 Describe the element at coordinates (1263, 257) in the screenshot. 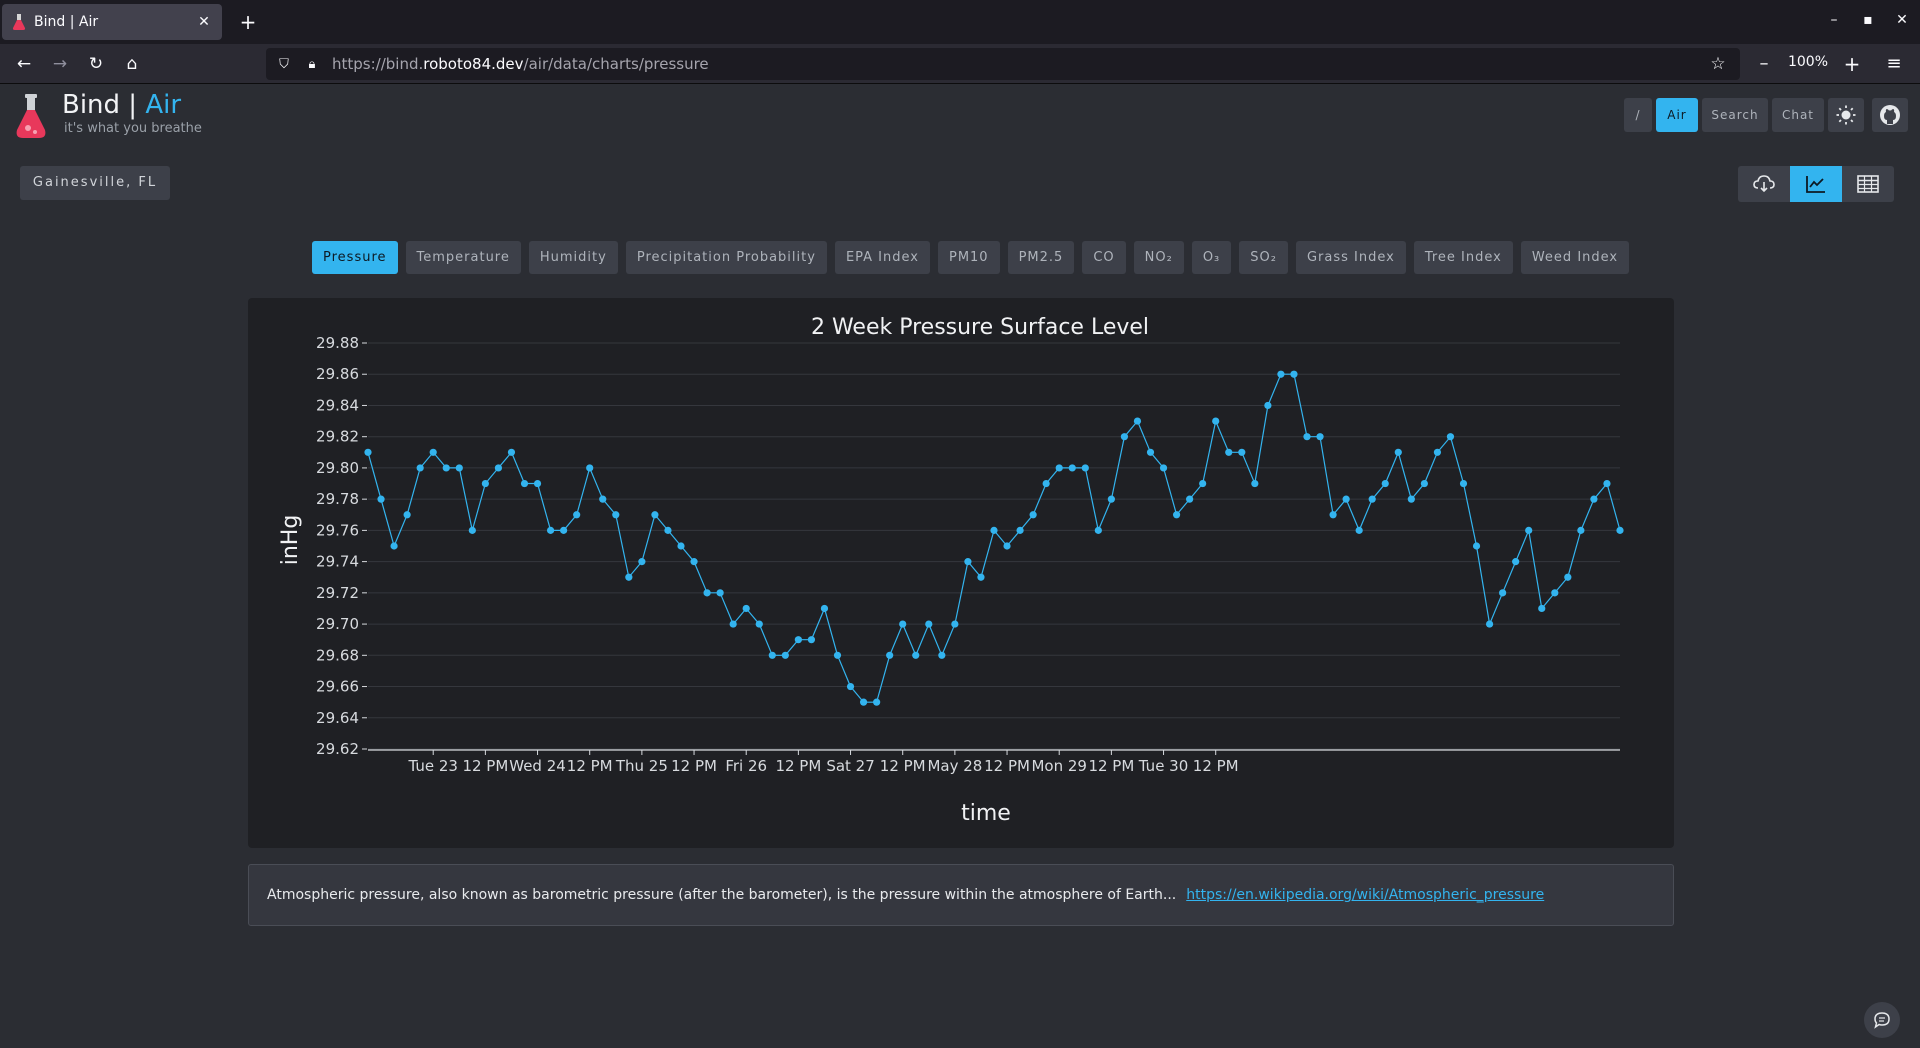

I see `metric-tab: SO₂` at that location.